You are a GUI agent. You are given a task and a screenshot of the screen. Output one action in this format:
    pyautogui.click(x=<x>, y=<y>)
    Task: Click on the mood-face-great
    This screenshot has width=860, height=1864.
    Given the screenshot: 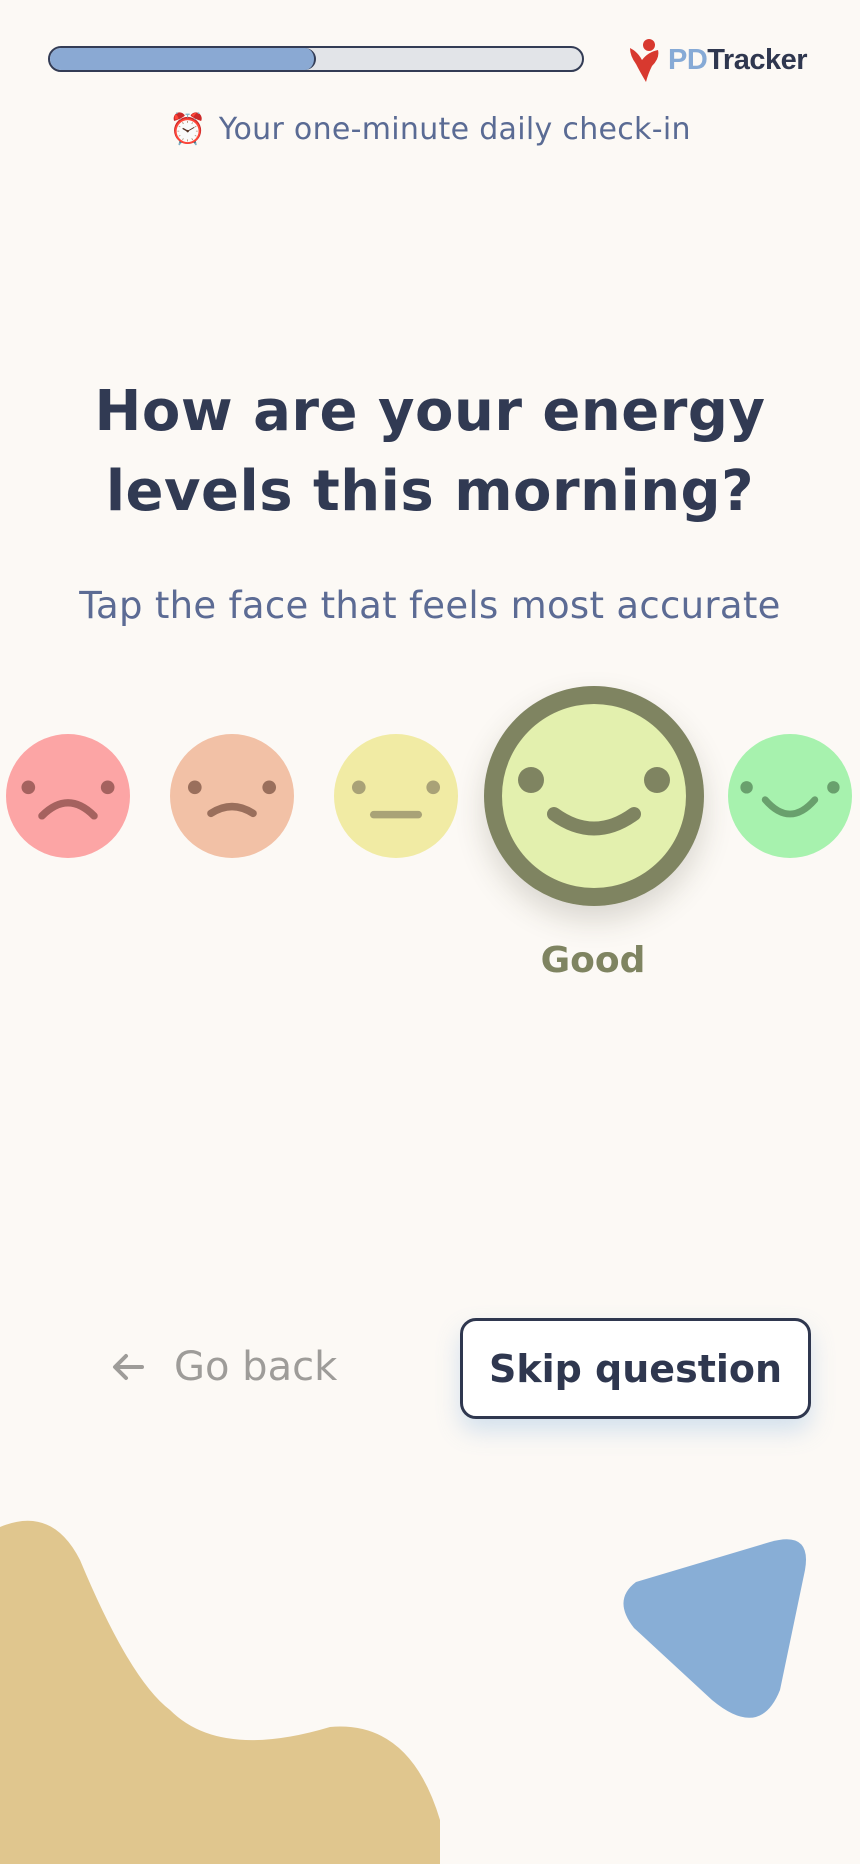 What is the action you would take?
    pyautogui.click(x=790, y=796)
    